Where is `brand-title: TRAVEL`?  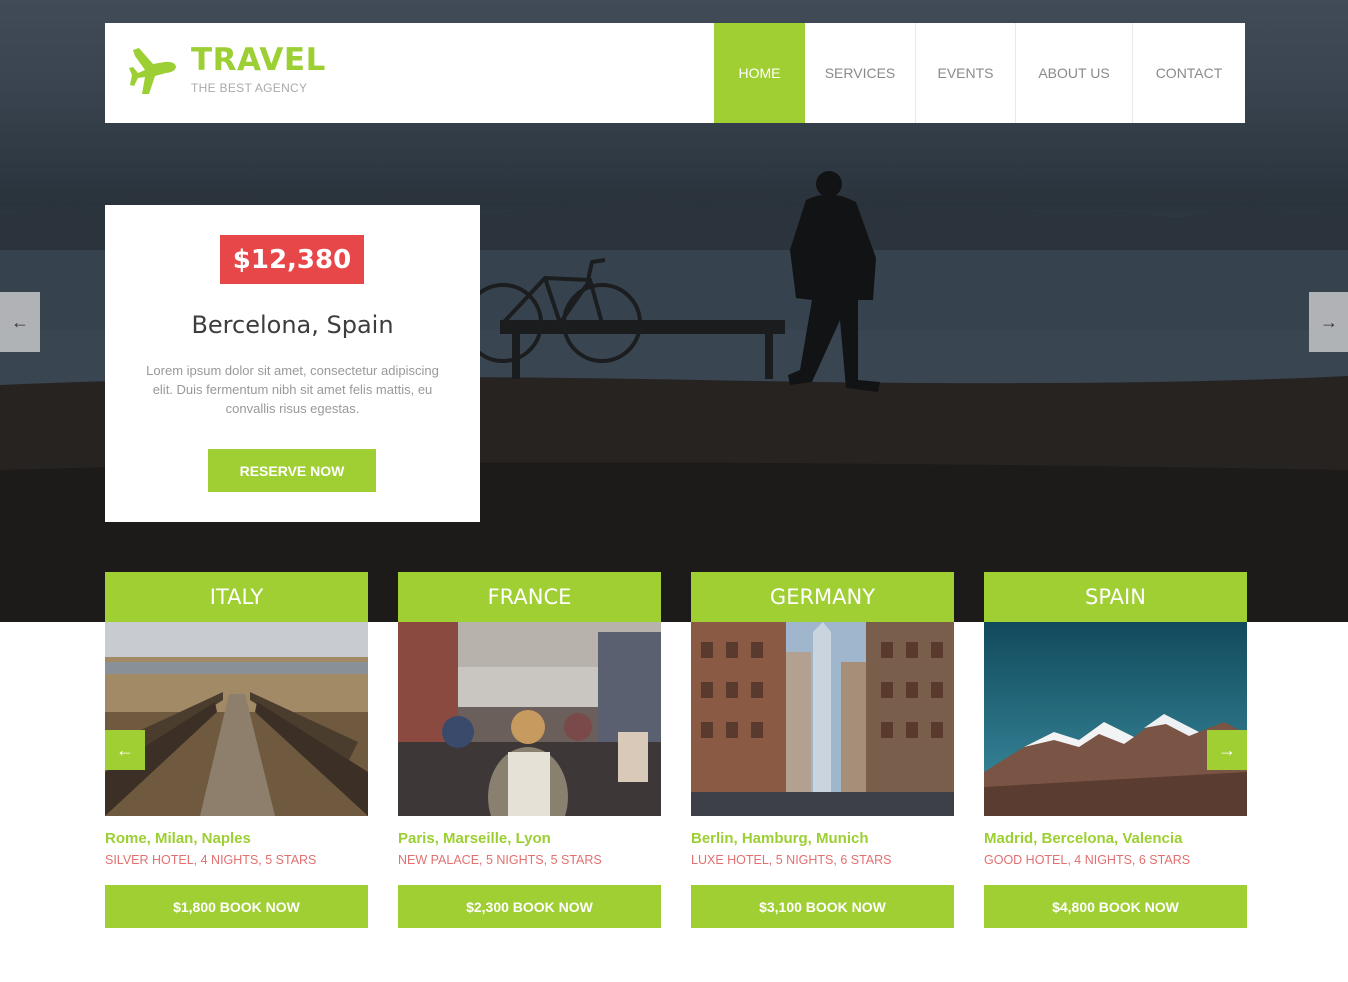 brand-title: TRAVEL is located at coordinates (258, 60).